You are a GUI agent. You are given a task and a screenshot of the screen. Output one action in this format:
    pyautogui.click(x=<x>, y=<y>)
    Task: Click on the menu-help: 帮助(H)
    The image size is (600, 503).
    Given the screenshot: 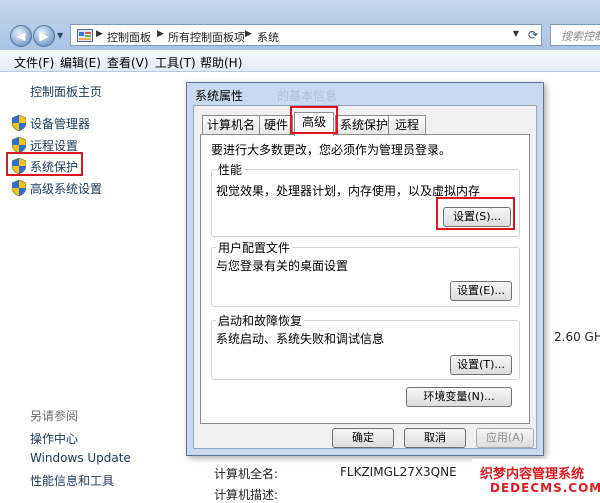 What is the action you would take?
    pyautogui.click(x=221, y=62)
    